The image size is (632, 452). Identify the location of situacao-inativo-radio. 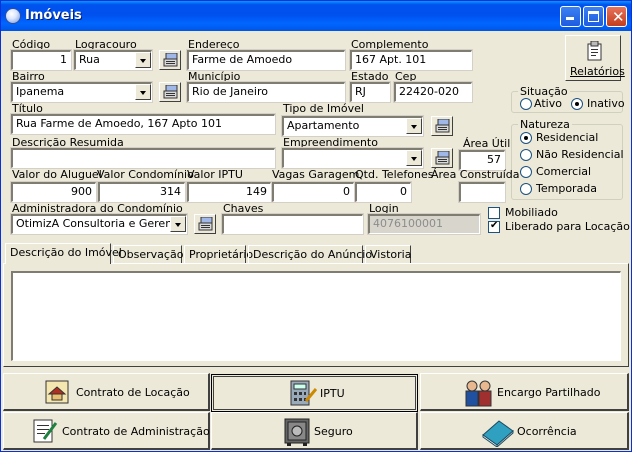
(577, 104).